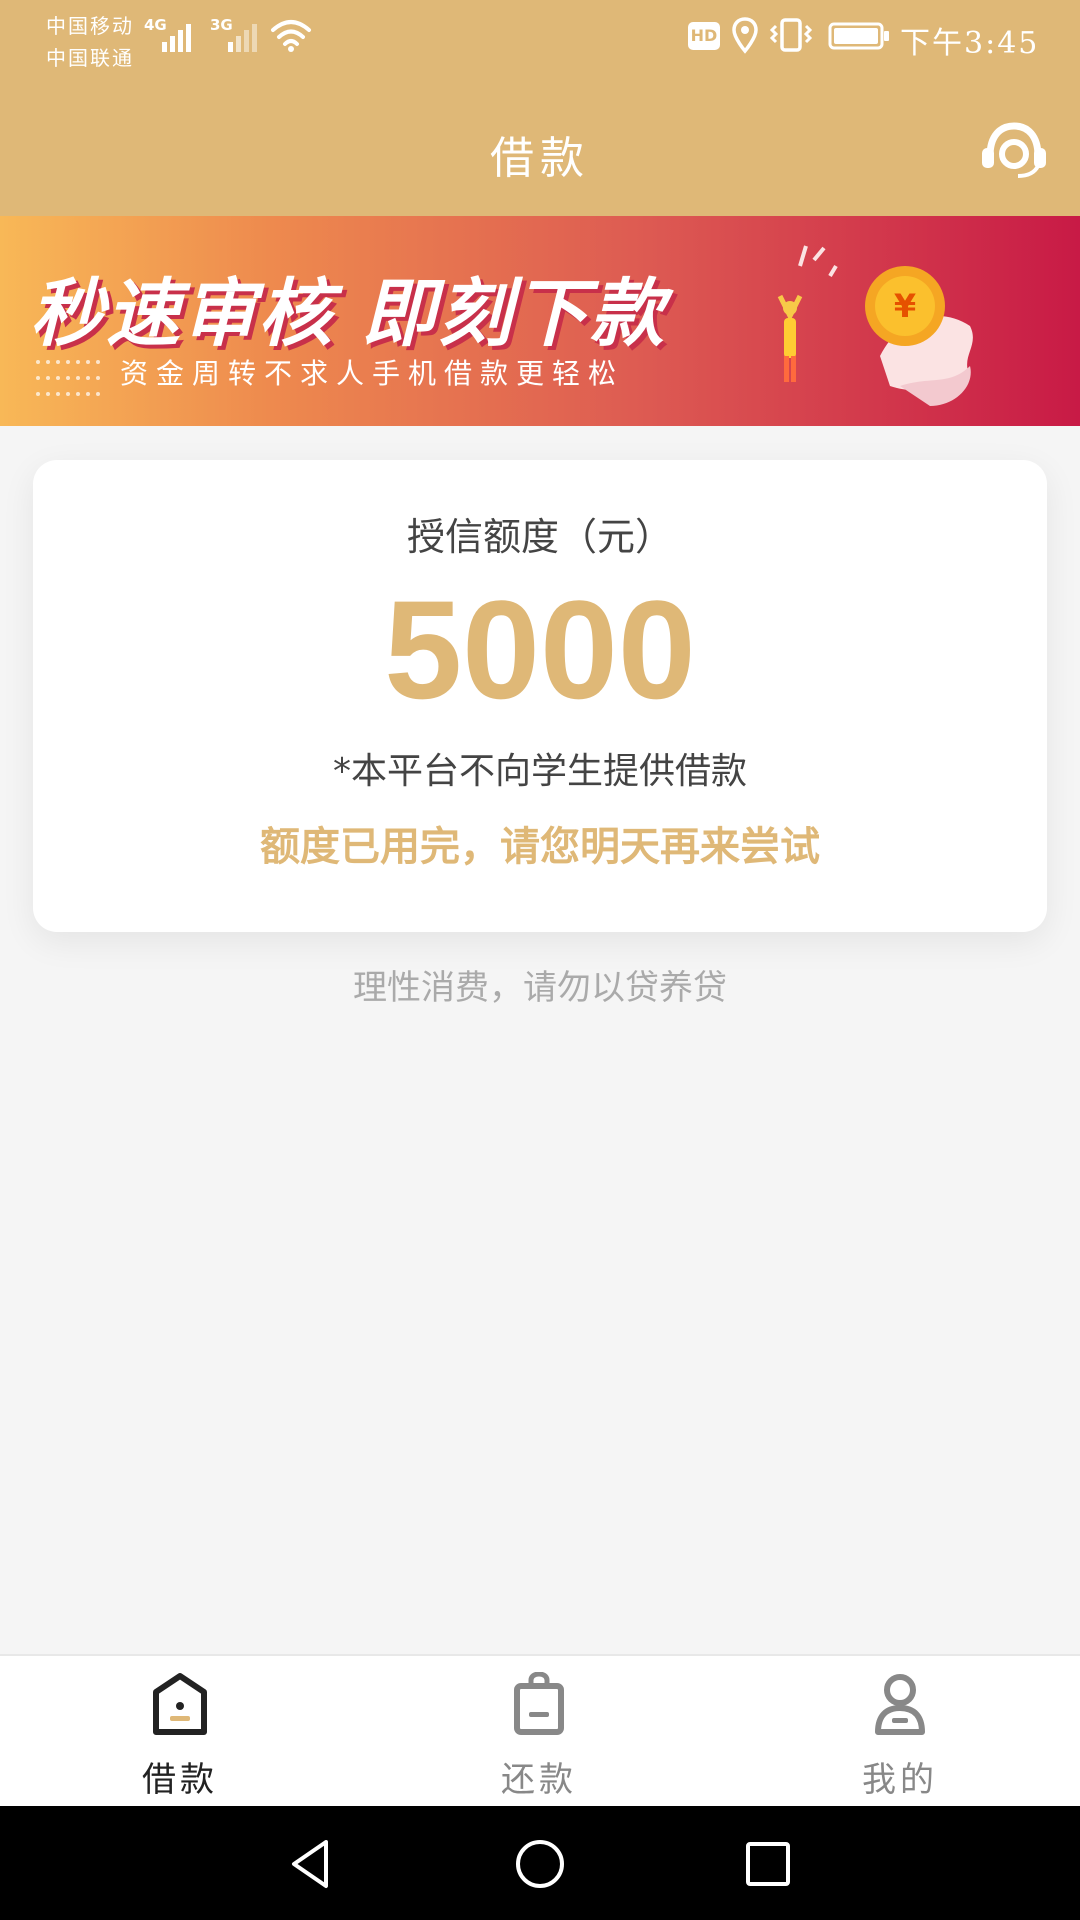 The image size is (1080, 1920). Describe the element at coordinates (540, 158) in the screenshot. I see `page-title: 借款` at that location.